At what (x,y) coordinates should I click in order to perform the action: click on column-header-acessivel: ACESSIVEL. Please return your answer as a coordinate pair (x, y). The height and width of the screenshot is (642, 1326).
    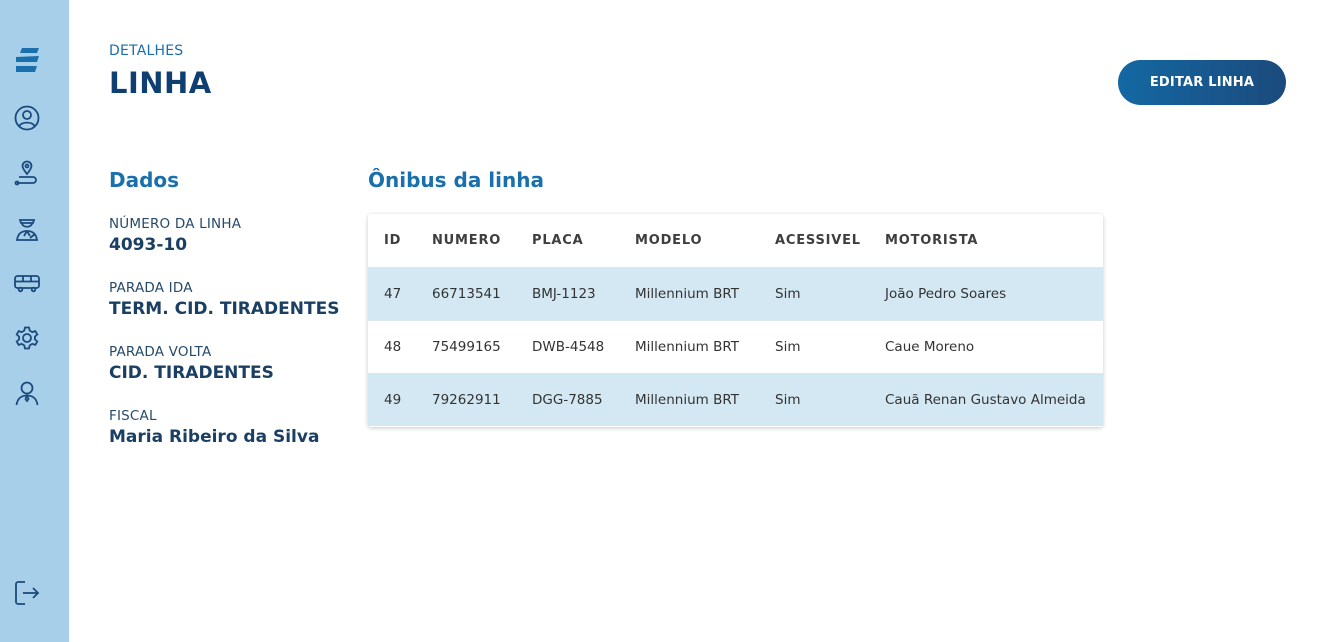
    Looking at the image, I should click on (830, 240).